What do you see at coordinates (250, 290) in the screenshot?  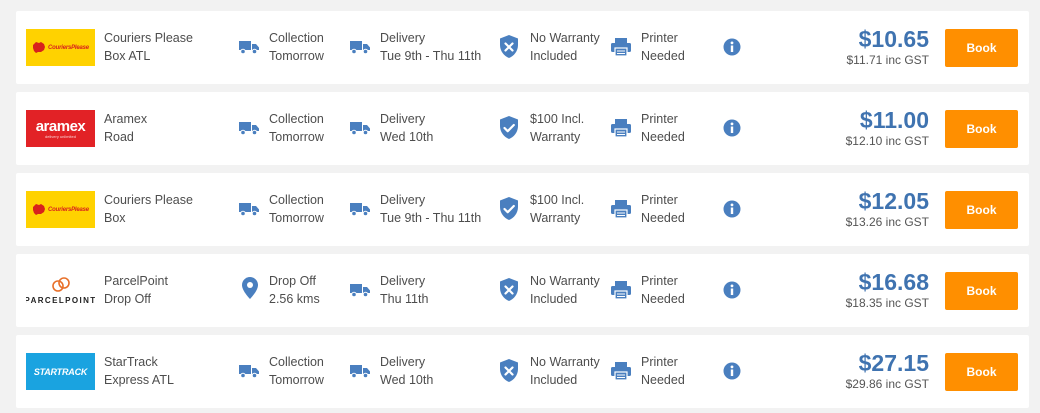 I see `map-pin-icon` at bounding box center [250, 290].